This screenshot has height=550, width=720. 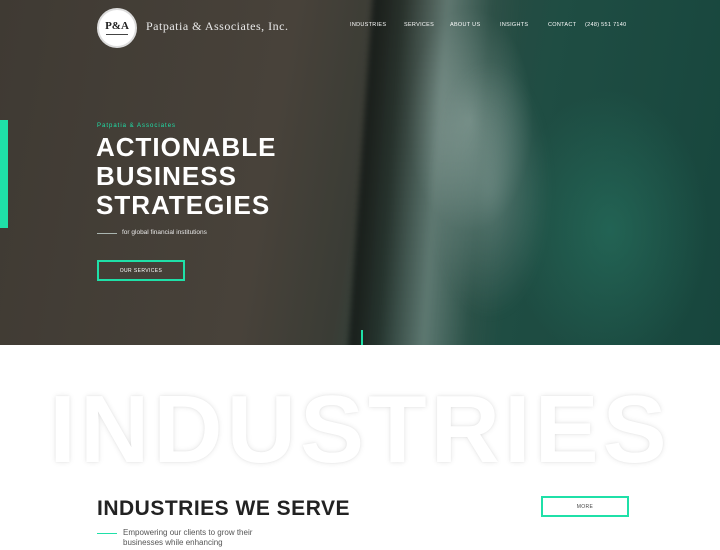 What do you see at coordinates (514, 25) in the screenshot?
I see `nav-item-insights: INSIGHTS` at bounding box center [514, 25].